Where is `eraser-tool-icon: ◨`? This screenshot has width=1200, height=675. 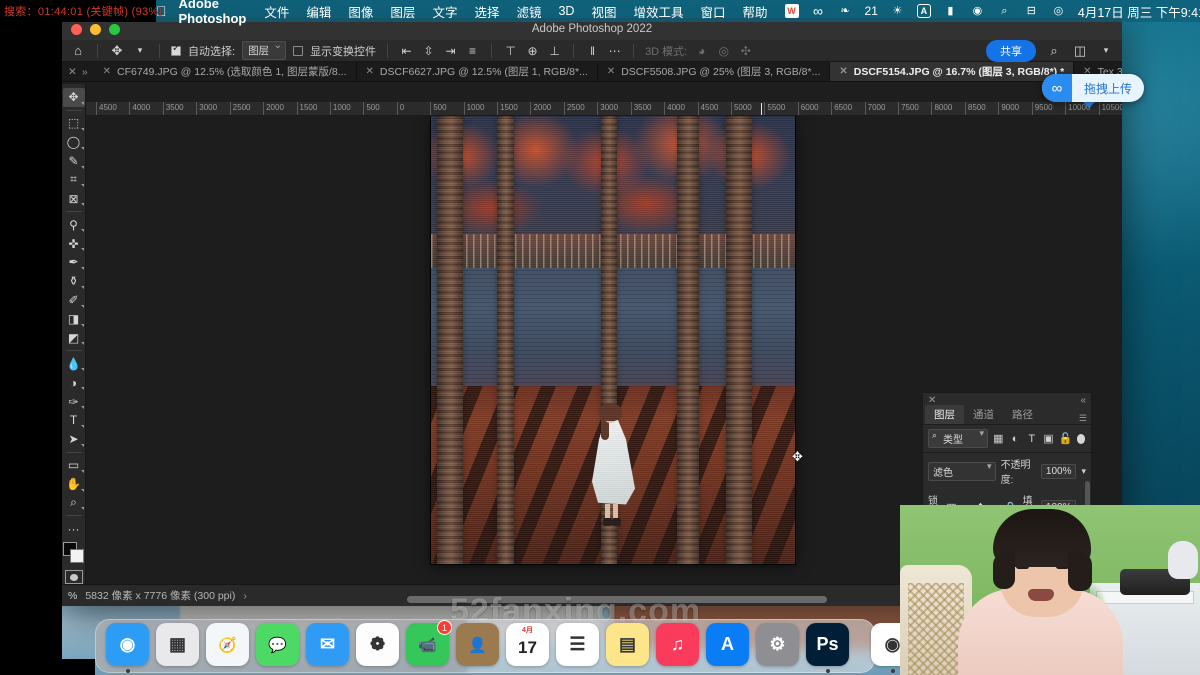 eraser-tool-icon: ◨ is located at coordinates (74, 319).